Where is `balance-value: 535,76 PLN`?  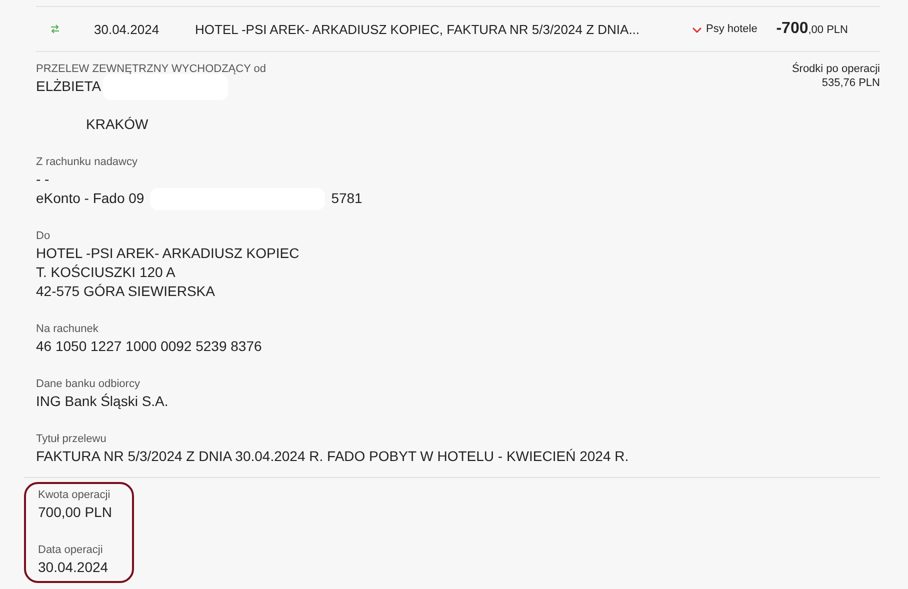 balance-value: 535,76 PLN is located at coordinates (850, 83).